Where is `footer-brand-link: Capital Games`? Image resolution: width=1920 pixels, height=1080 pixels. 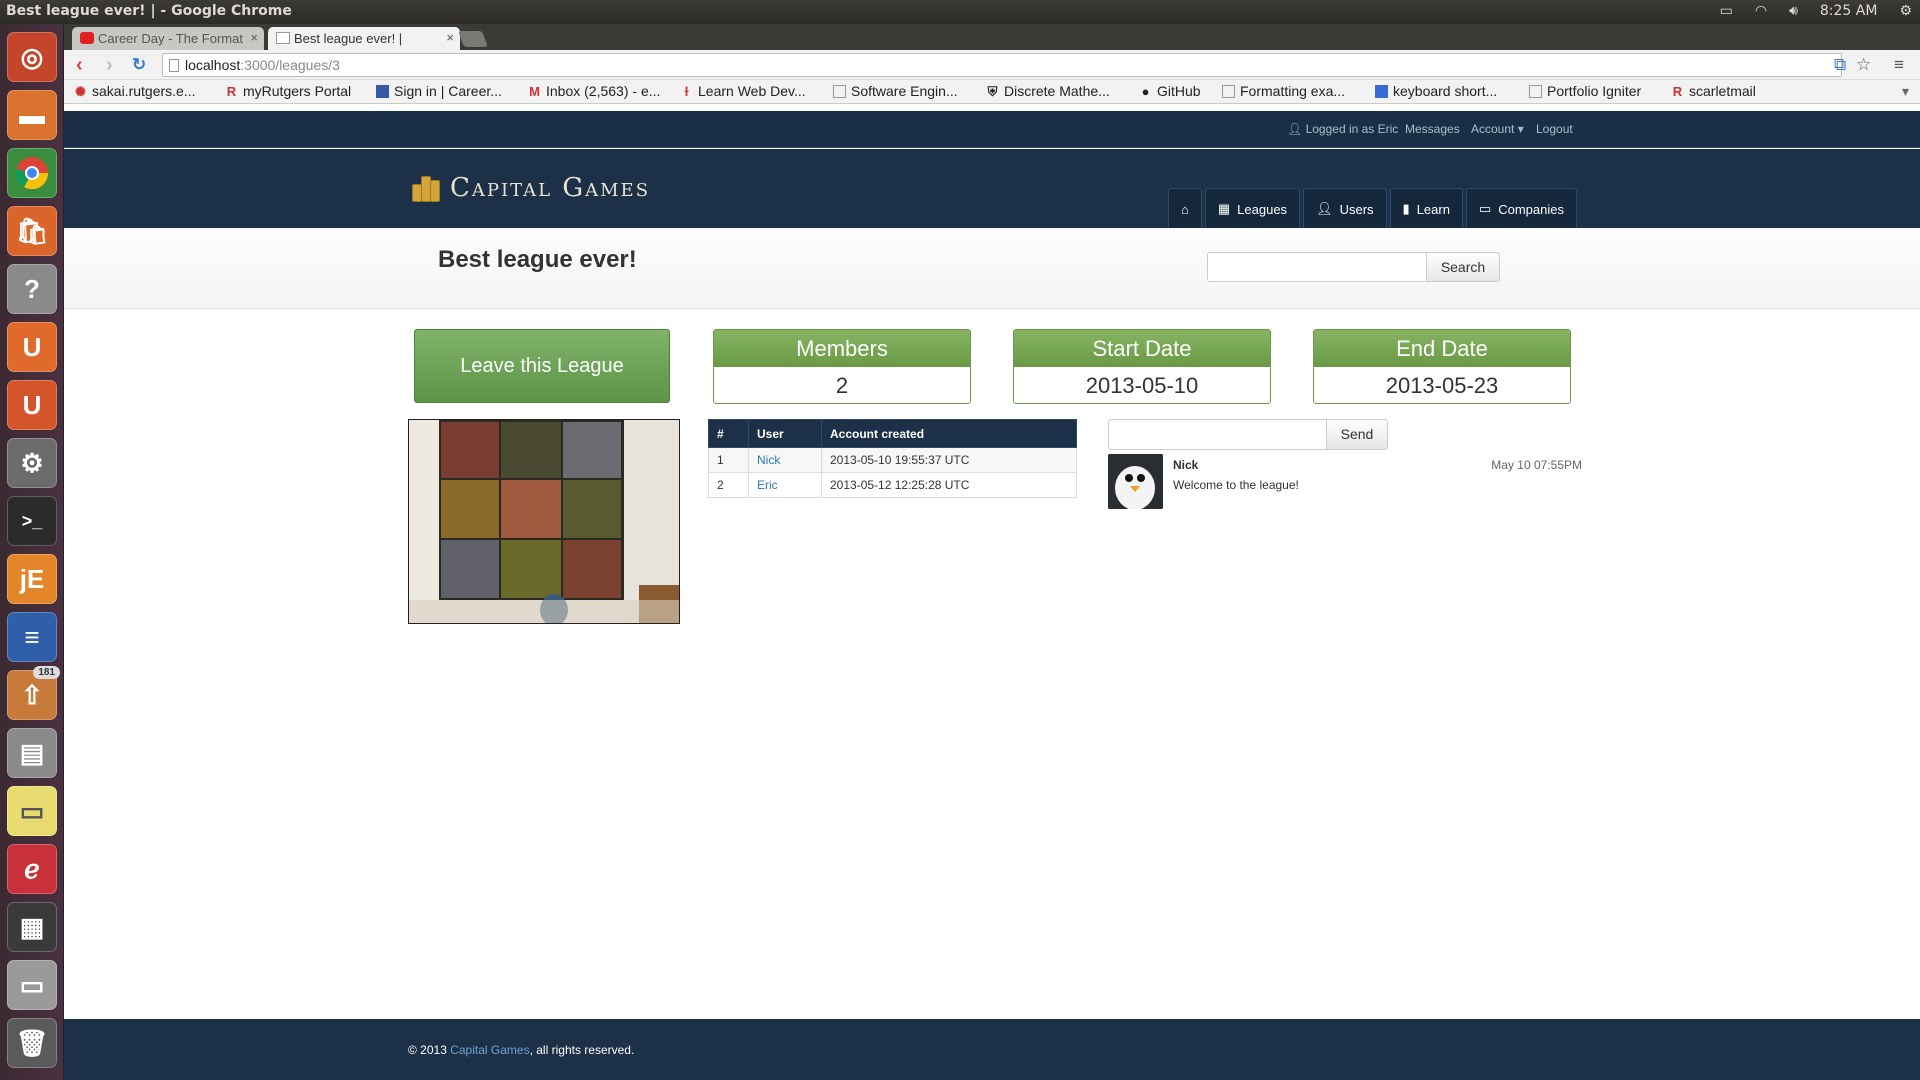
footer-brand-link: Capital Games is located at coordinates (489, 1050).